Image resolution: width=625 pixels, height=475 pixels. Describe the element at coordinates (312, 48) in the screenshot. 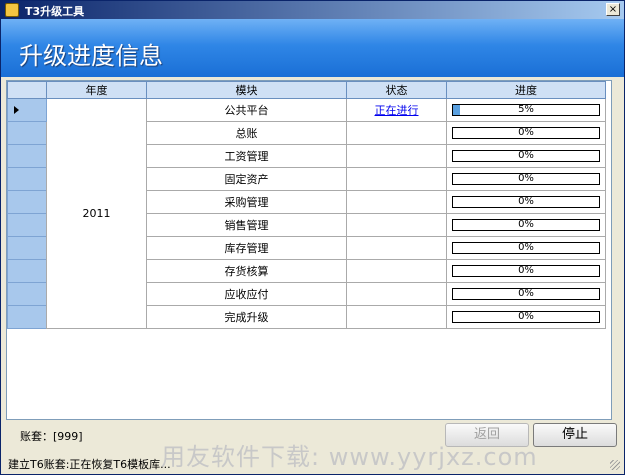

I see `header-banner: 升级进度信息` at that location.